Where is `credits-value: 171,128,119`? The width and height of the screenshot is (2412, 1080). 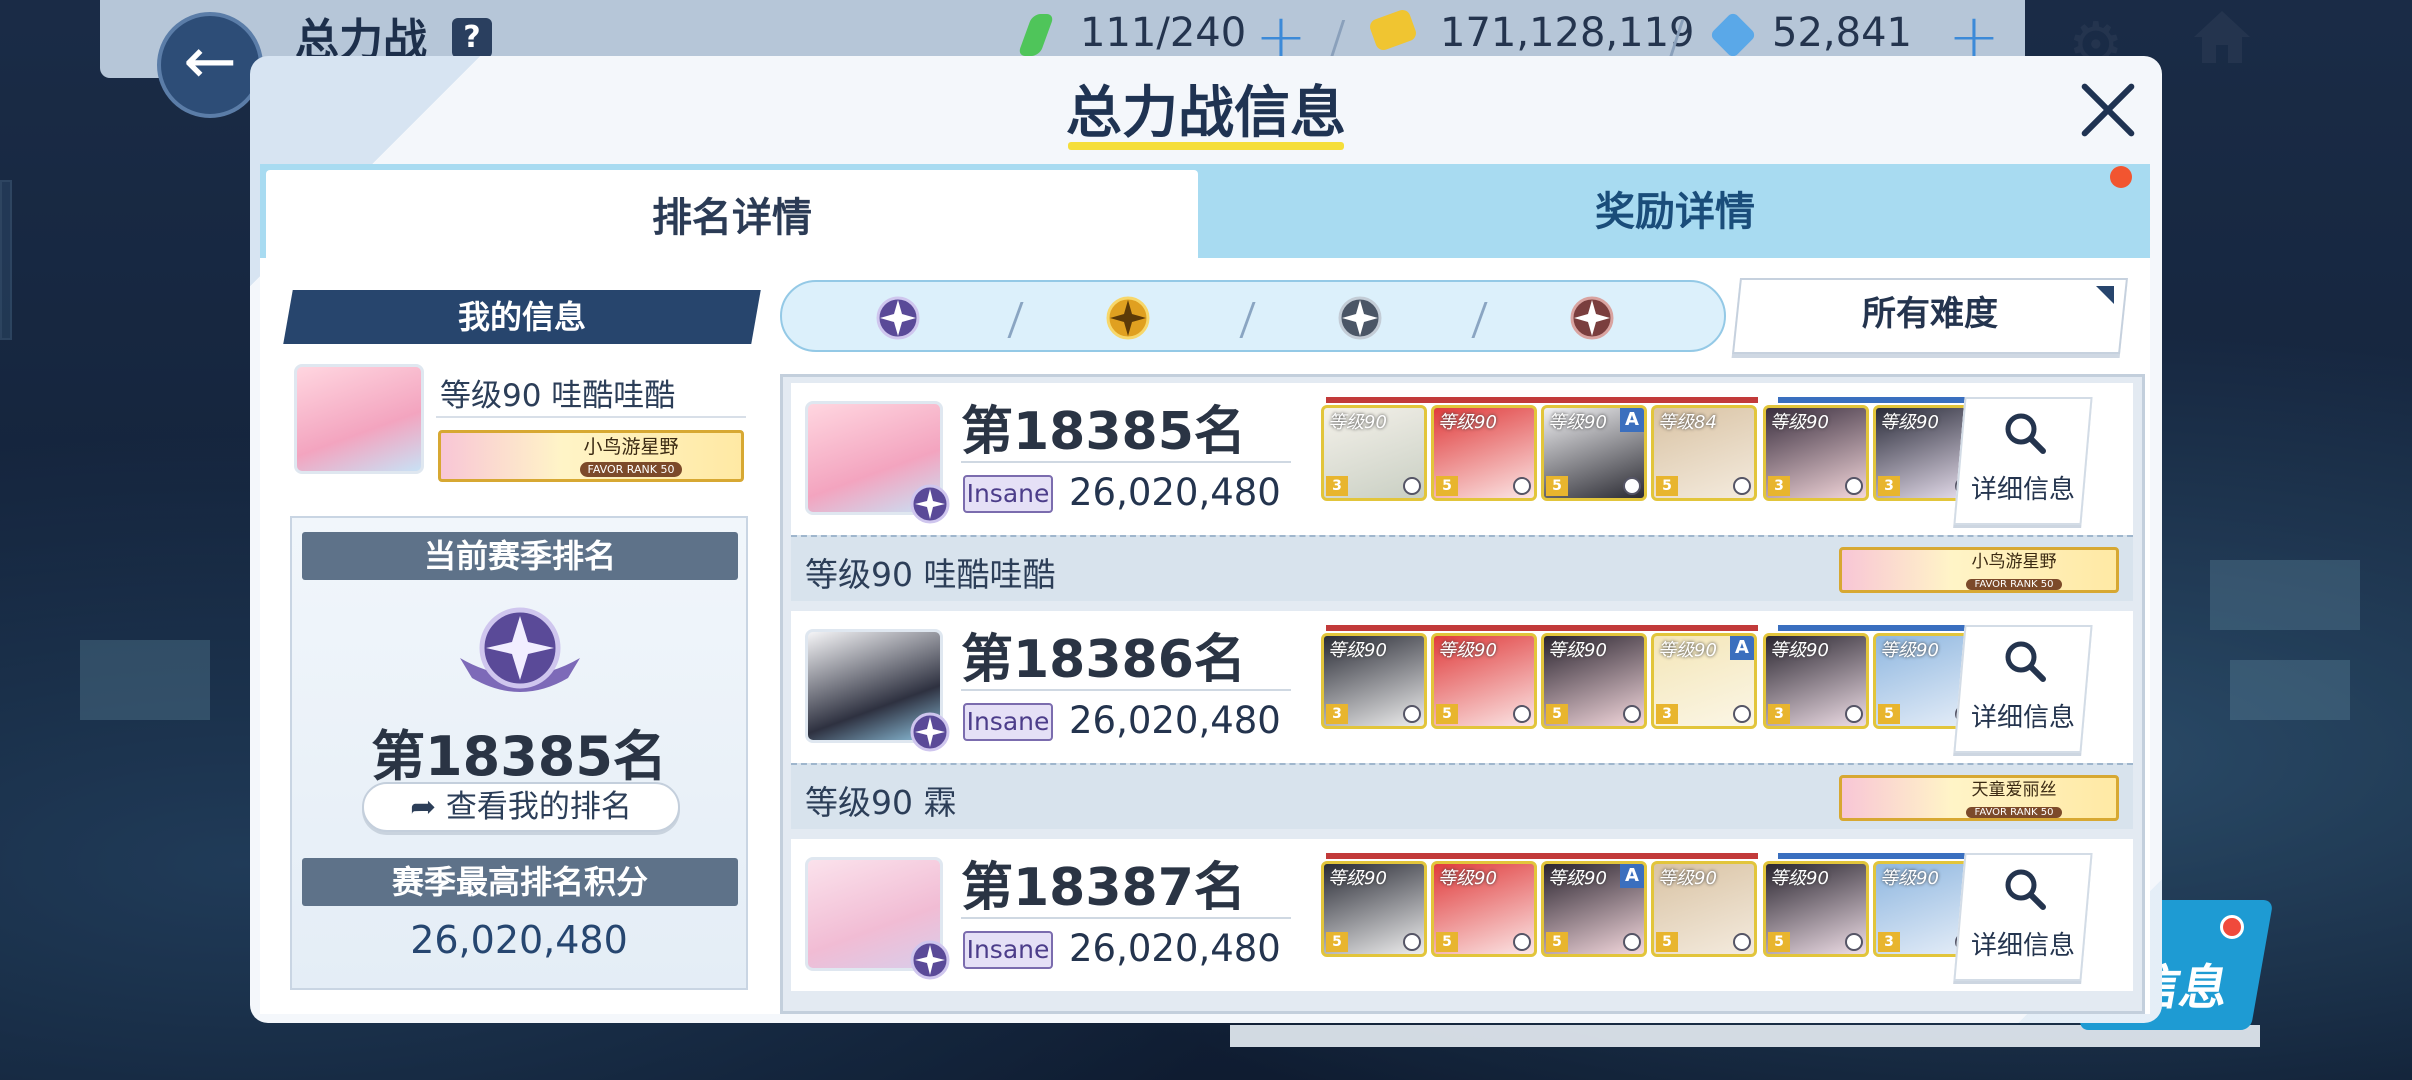 credits-value: 171,128,119 is located at coordinates (1567, 33).